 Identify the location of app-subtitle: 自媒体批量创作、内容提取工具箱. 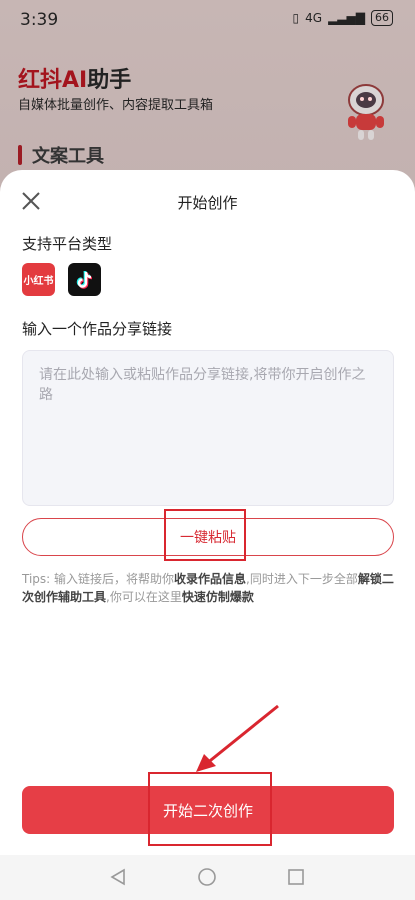
(116, 105).